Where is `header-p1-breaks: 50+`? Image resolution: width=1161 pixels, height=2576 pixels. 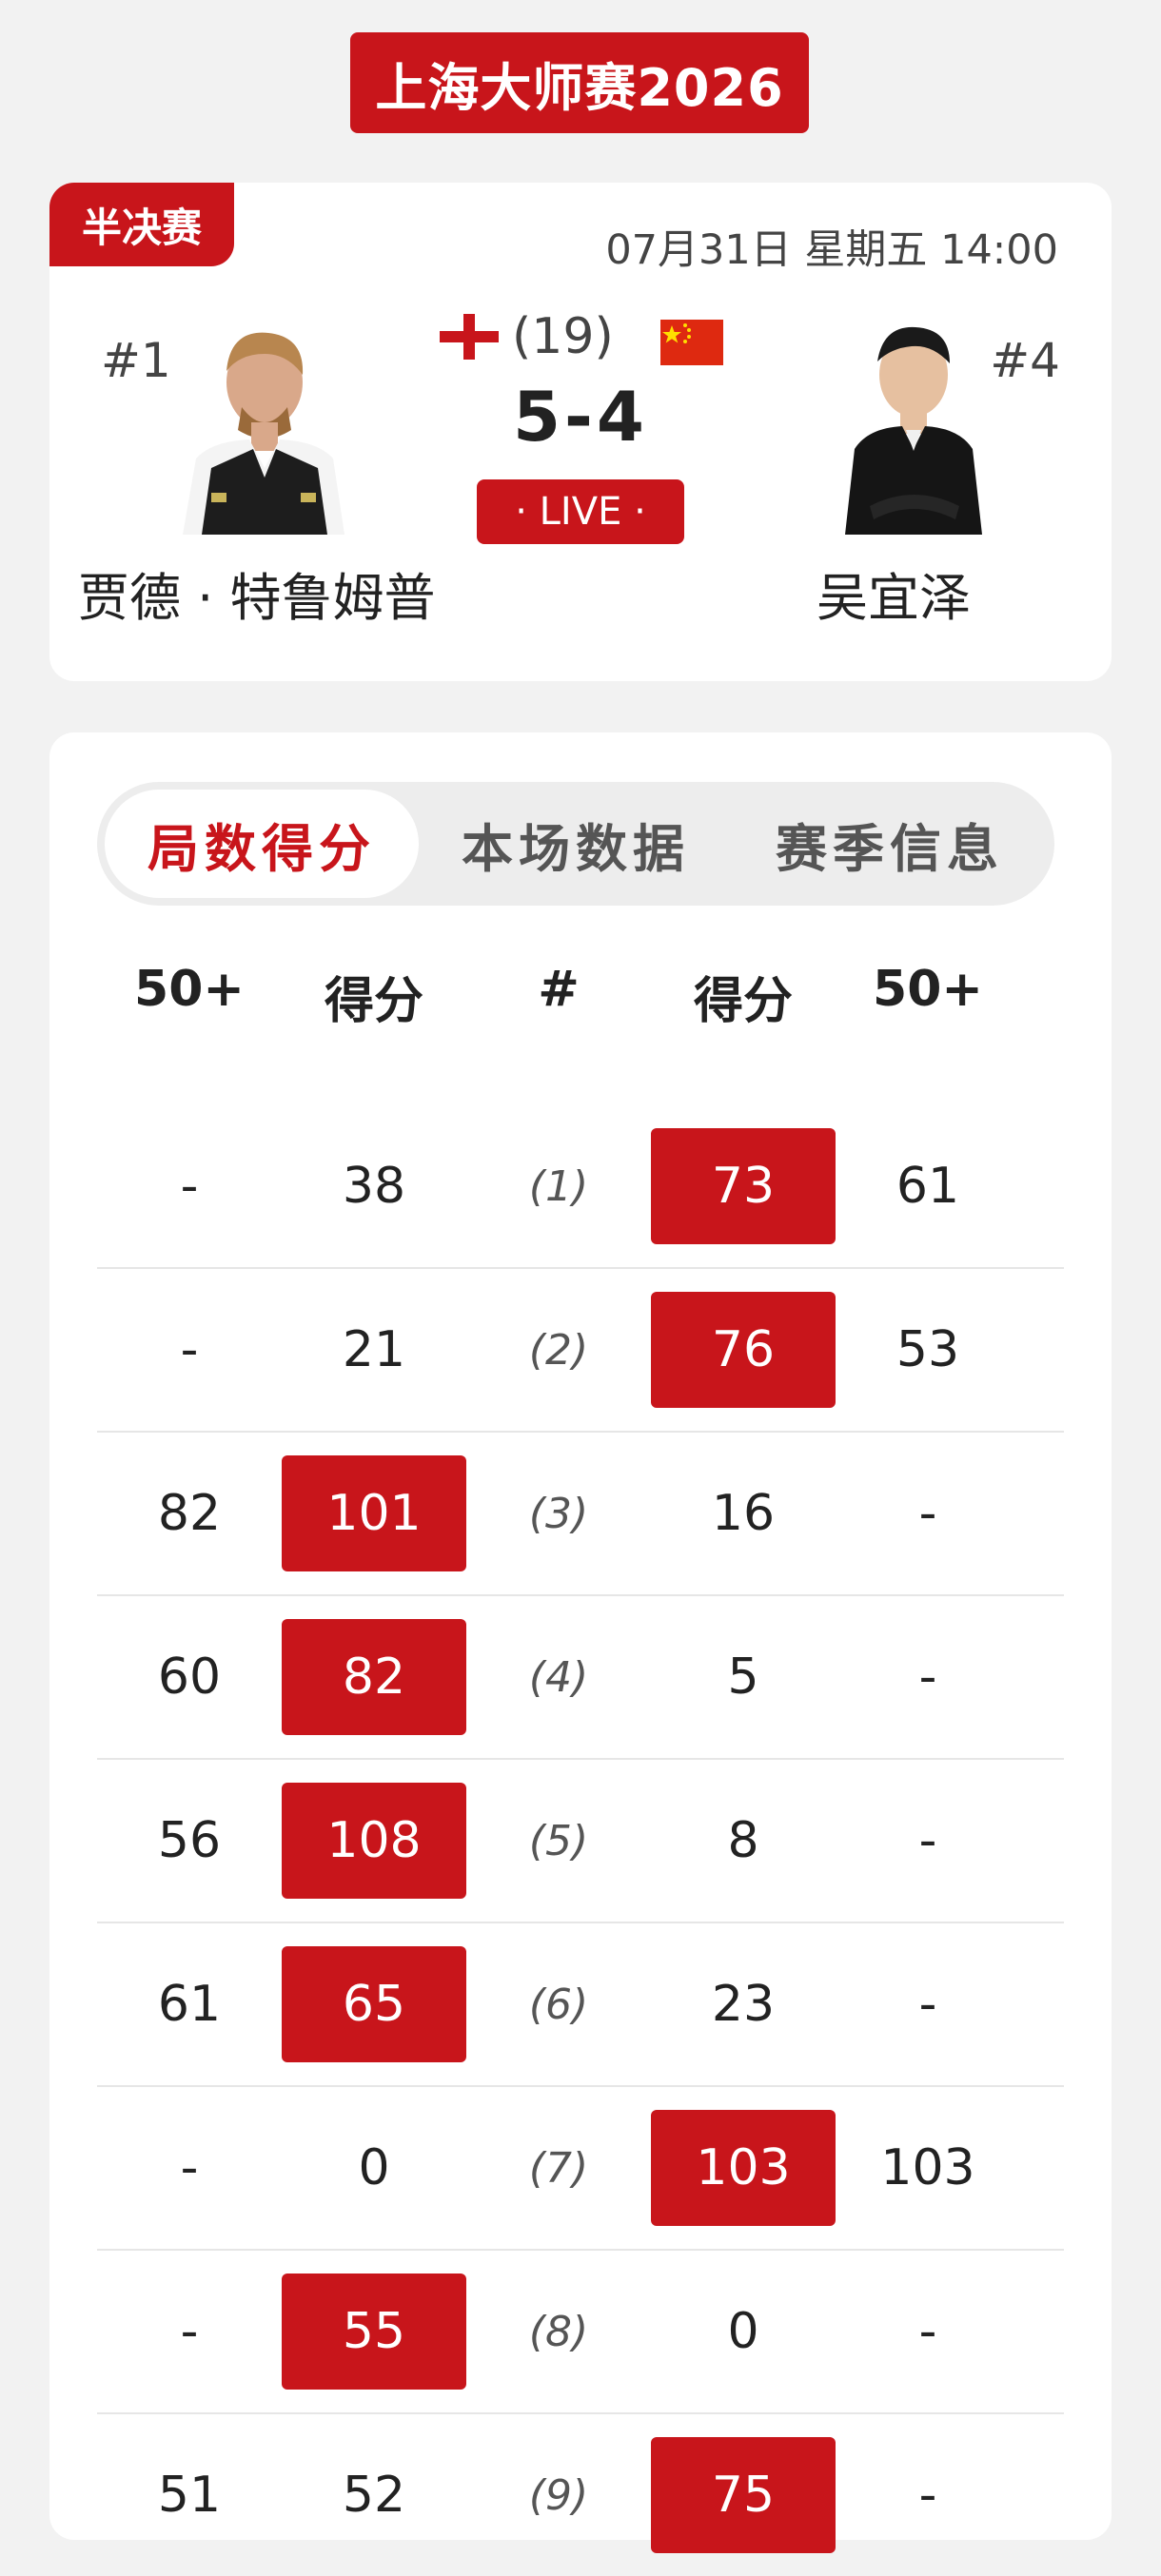 header-p1-breaks: 50+ is located at coordinates (190, 990).